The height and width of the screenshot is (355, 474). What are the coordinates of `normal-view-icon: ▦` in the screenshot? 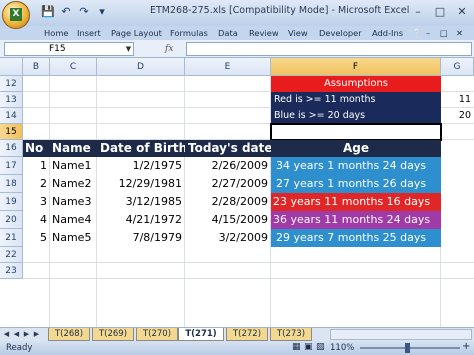 It's located at (296, 347).